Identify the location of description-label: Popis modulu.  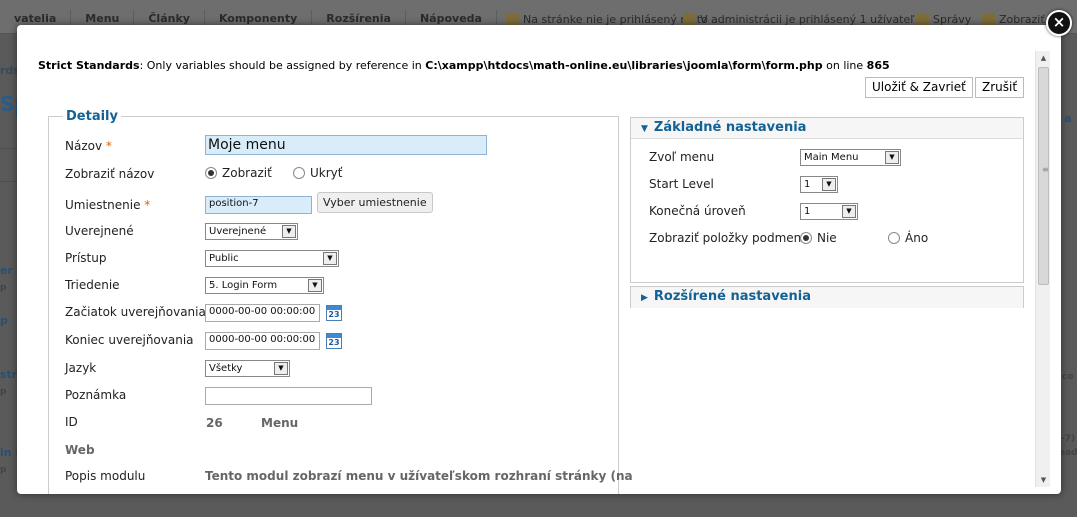
(105, 476).